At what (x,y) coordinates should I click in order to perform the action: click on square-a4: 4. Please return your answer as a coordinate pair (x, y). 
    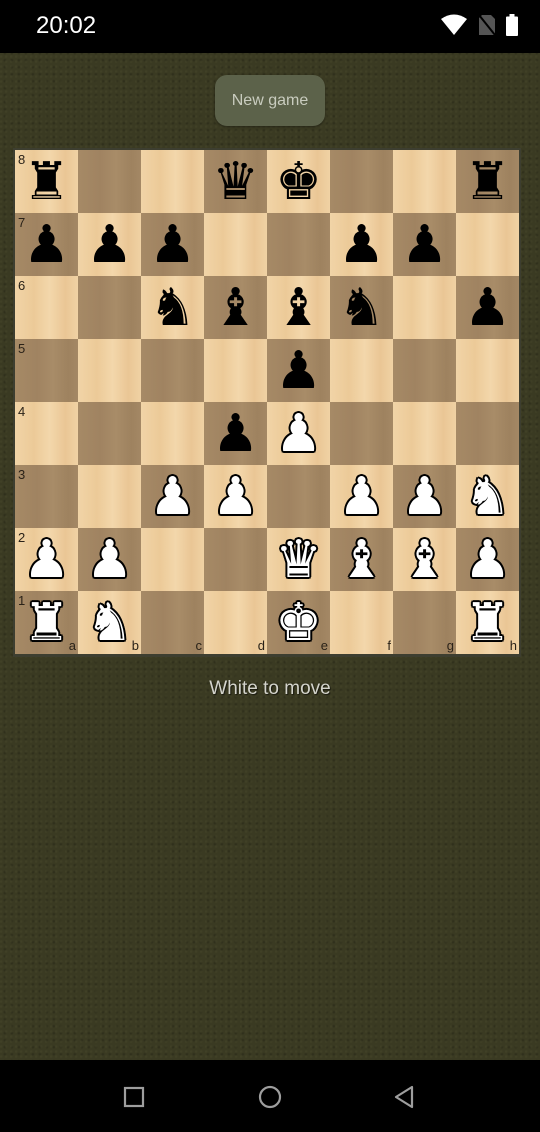
    Looking at the image, I should click on (46, 433).